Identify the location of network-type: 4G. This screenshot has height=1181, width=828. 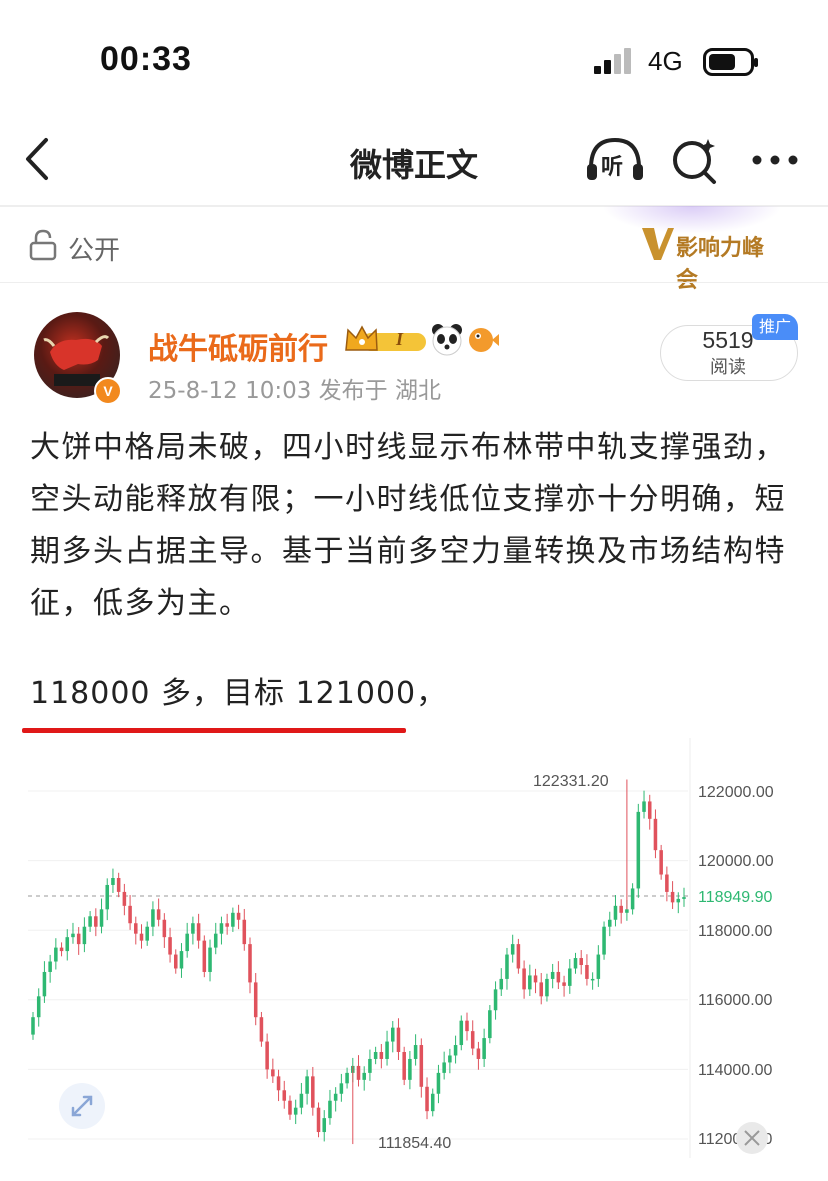
(665, 61).